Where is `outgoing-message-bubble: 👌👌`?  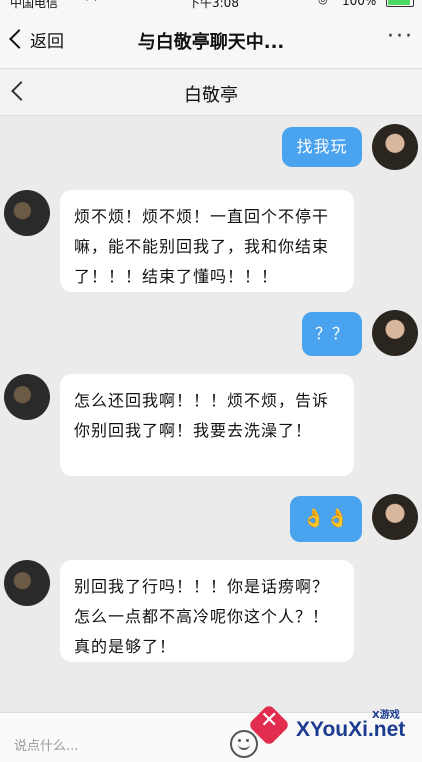
outgoing-message-bubble: 👌👌 is located at coordinates (326, 519).